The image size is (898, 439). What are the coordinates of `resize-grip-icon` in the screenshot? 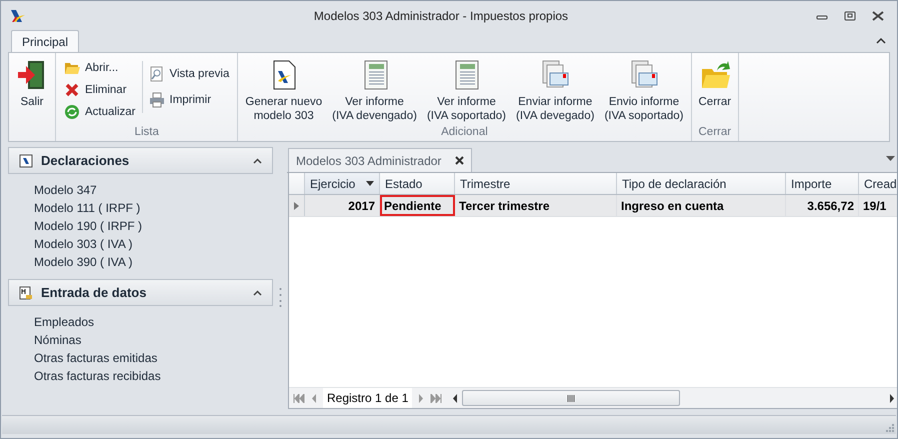 It's located at (889, 427).